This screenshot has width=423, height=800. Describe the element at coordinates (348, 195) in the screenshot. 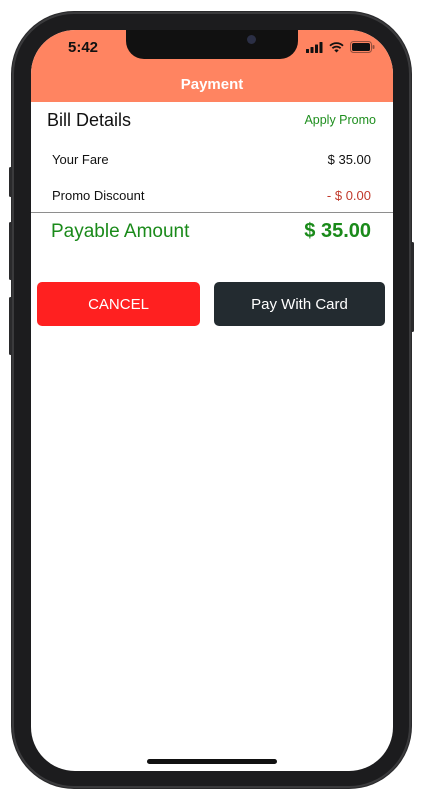

I see `promo-discount-value: - $ 0.00` at that location.